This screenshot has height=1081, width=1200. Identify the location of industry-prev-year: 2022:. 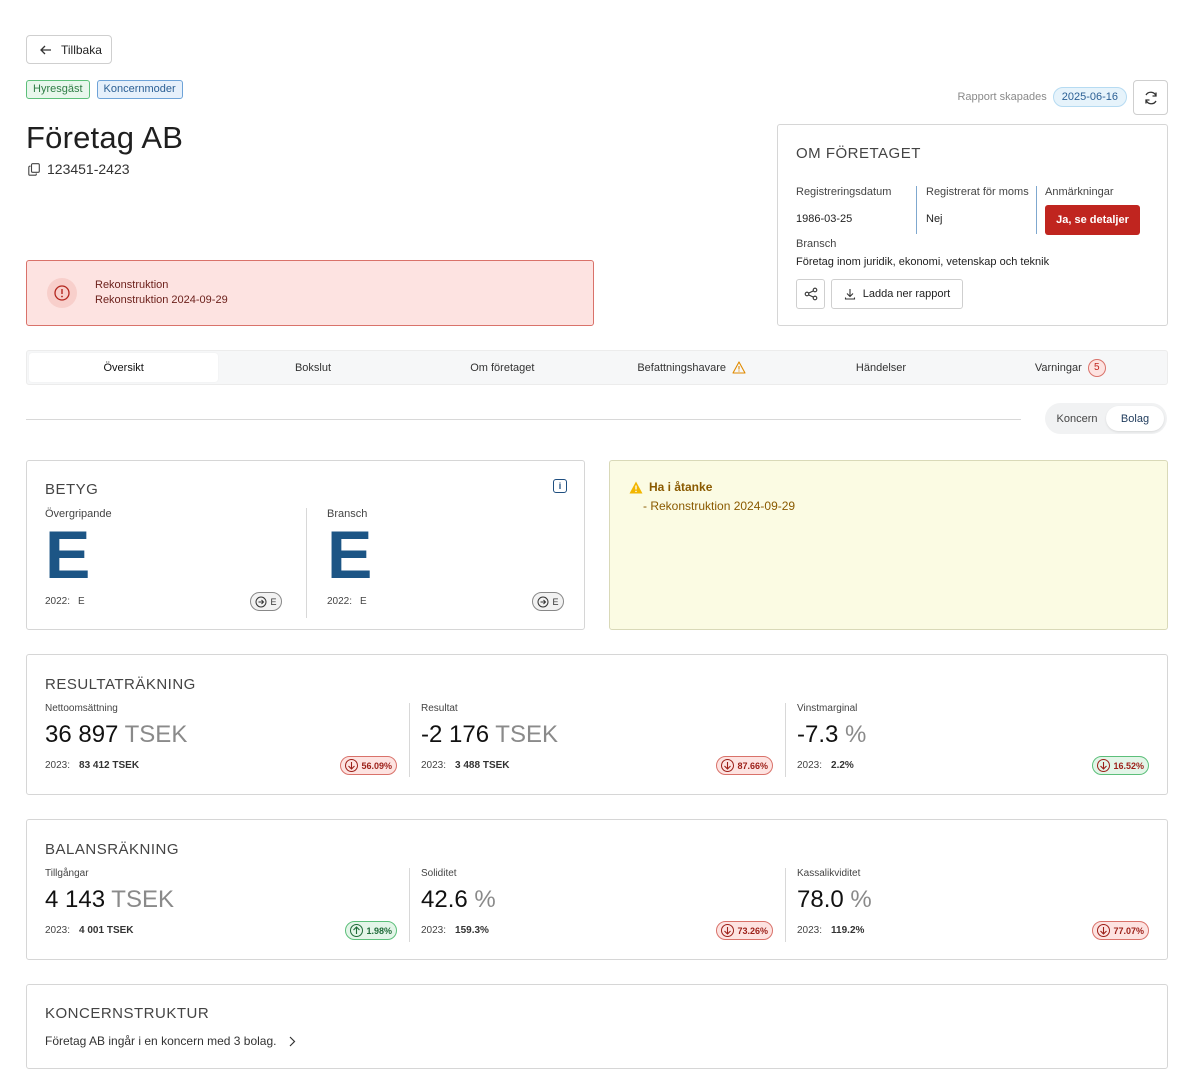
(340, 601).